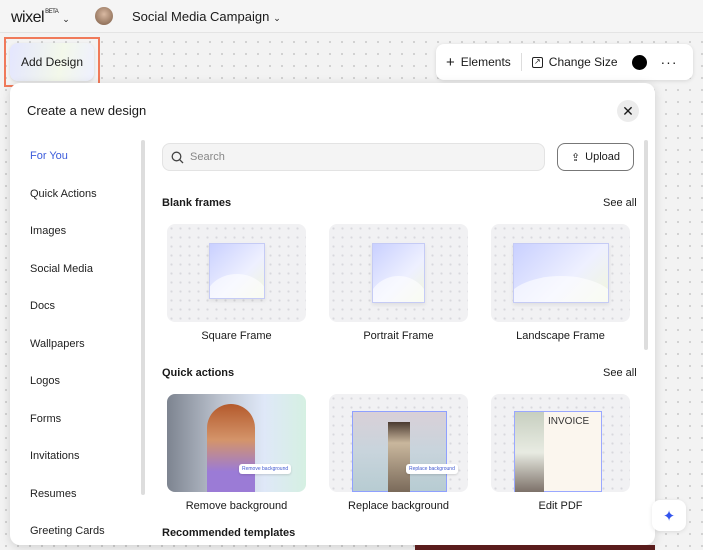 The width and height of the screenshot is (703, 550). I want to click on card-label: Portrait Frame, so click(398, 336).